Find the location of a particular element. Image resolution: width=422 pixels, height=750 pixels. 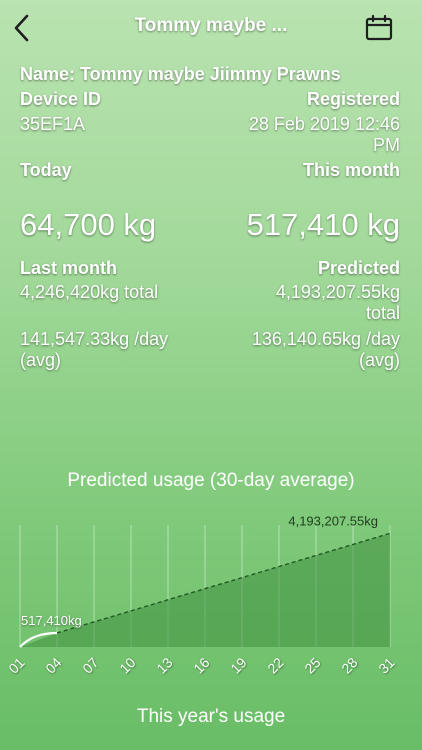

calendar-icon is located at coordinates (379, 28).